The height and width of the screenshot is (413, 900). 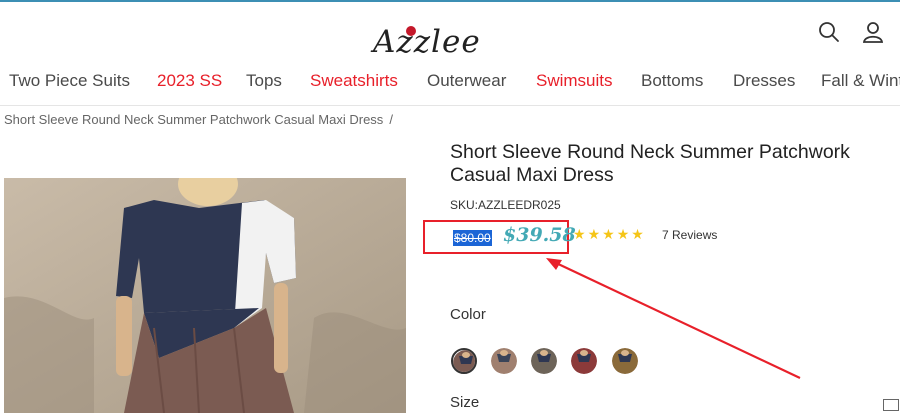 What do you see at coordinates (354, 81) in the screenshot?
I see `nav-item-sweatshirts: Sweatshirts` at bounding box center [354, 81].